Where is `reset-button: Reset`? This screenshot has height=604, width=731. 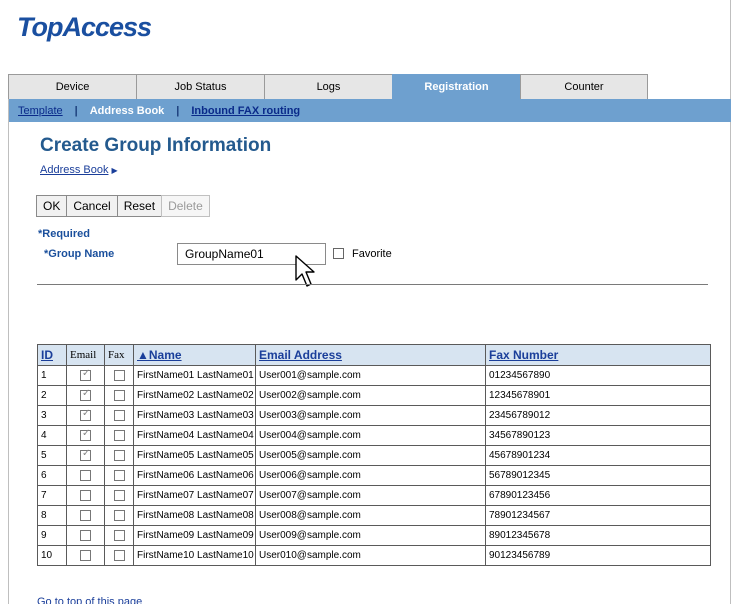 reset-button: Reset is located at coordinates (139, 206).